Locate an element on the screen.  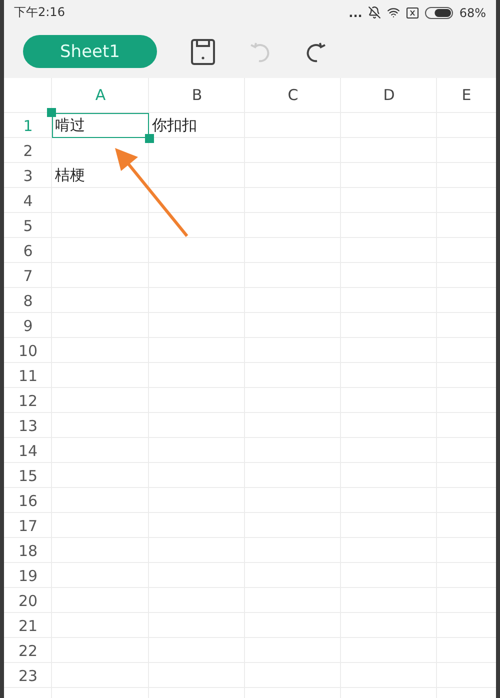
row-header: 6 is located at coordinates (28, 250).